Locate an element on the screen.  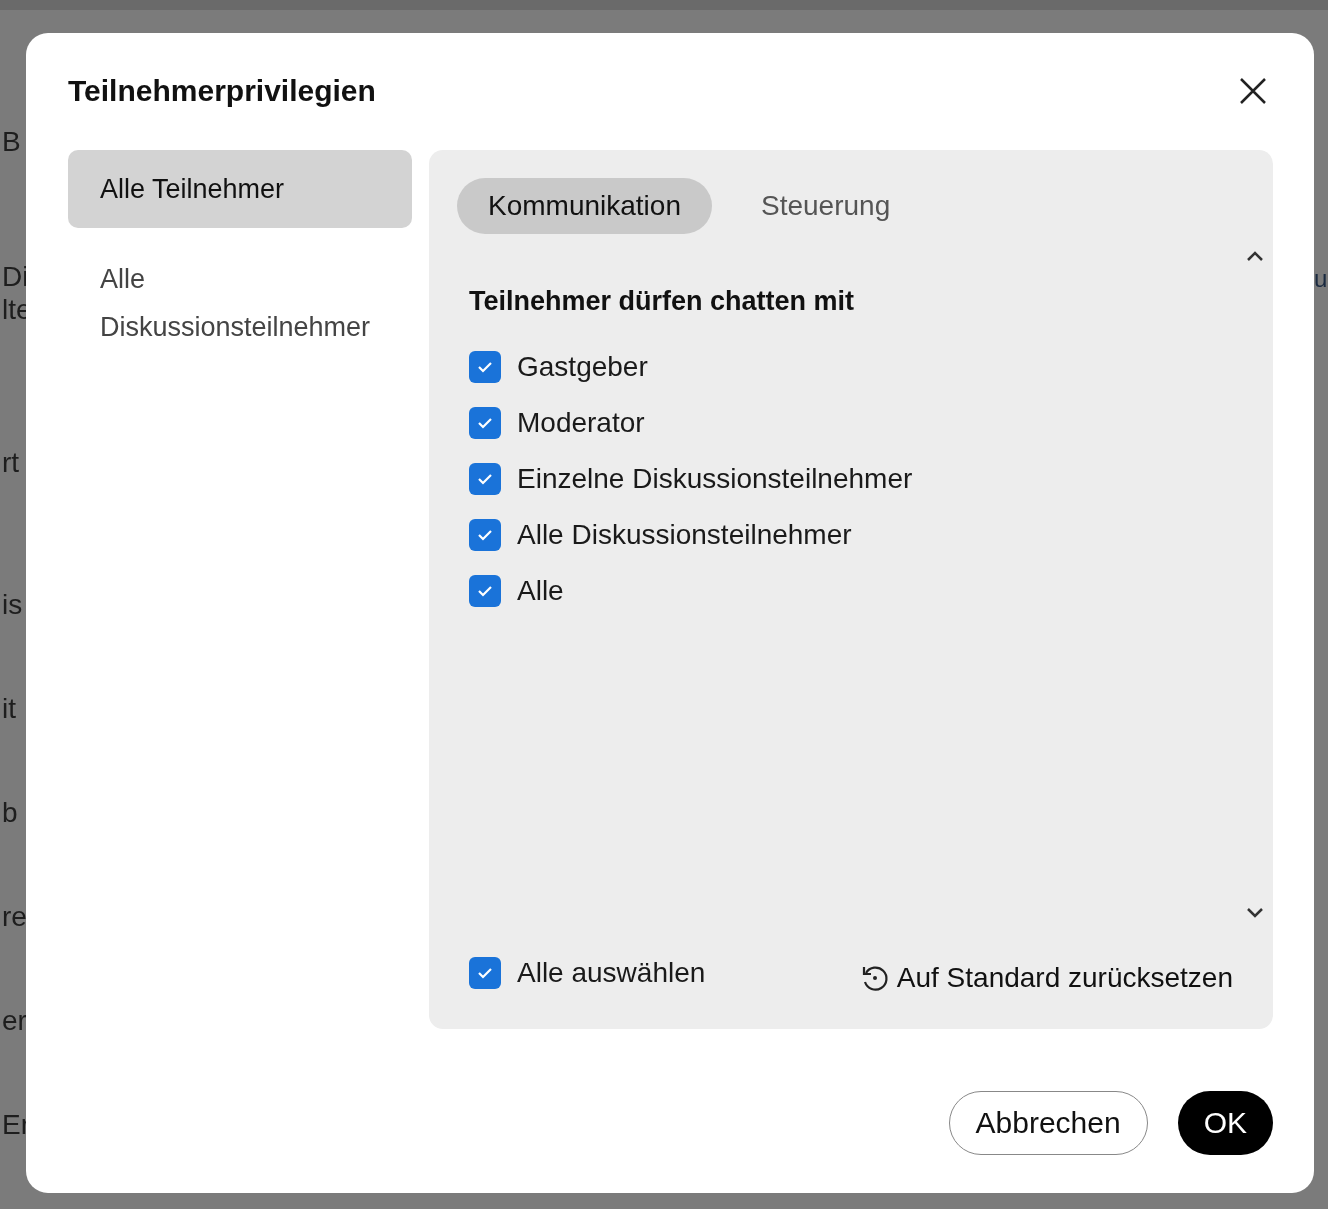
ok-button: OK is located at coordinates (1225, 1123).